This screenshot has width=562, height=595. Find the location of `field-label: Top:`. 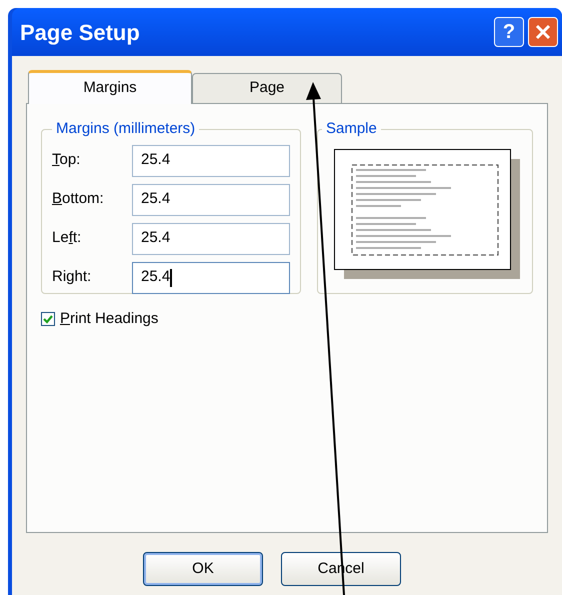

field-label: Top: is located at coordinates (67, 160).